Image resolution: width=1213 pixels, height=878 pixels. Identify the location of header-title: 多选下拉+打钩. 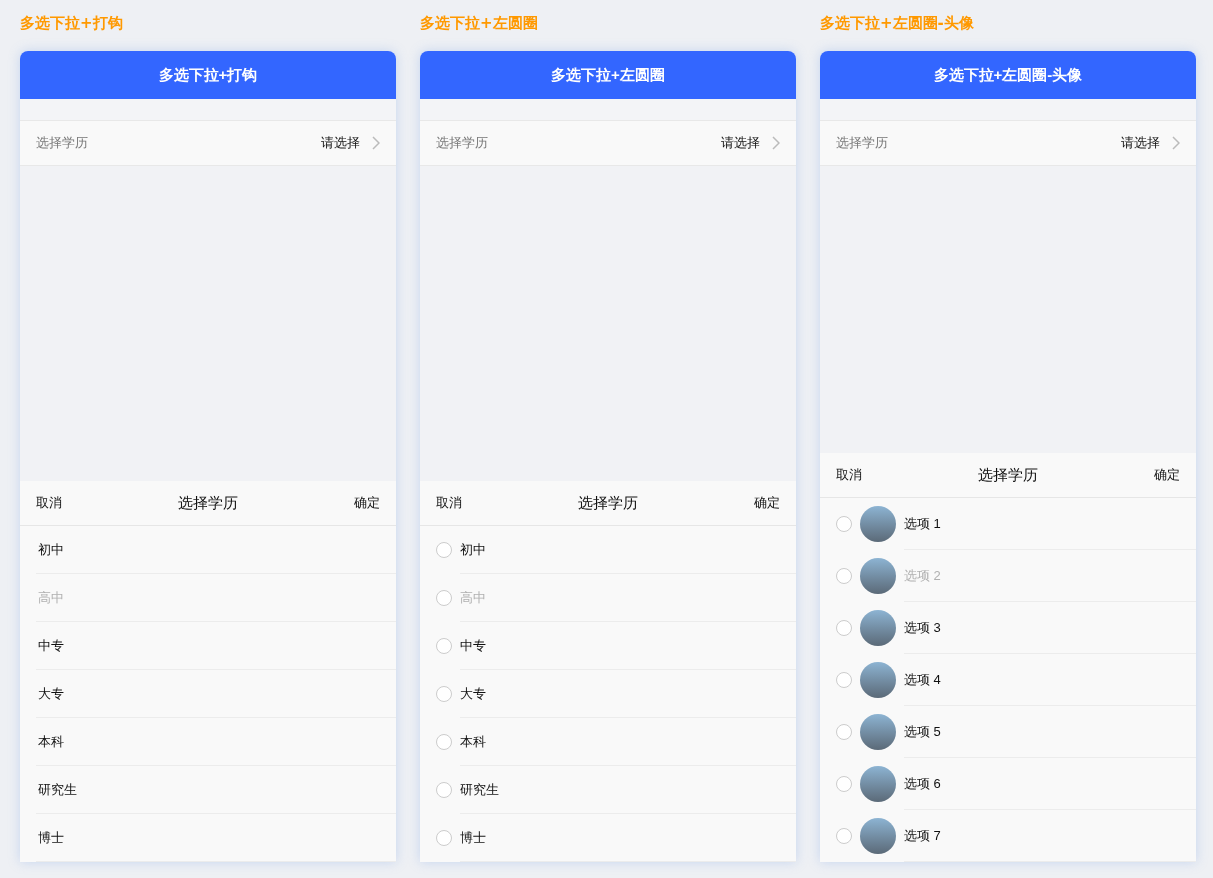
(208, 74).